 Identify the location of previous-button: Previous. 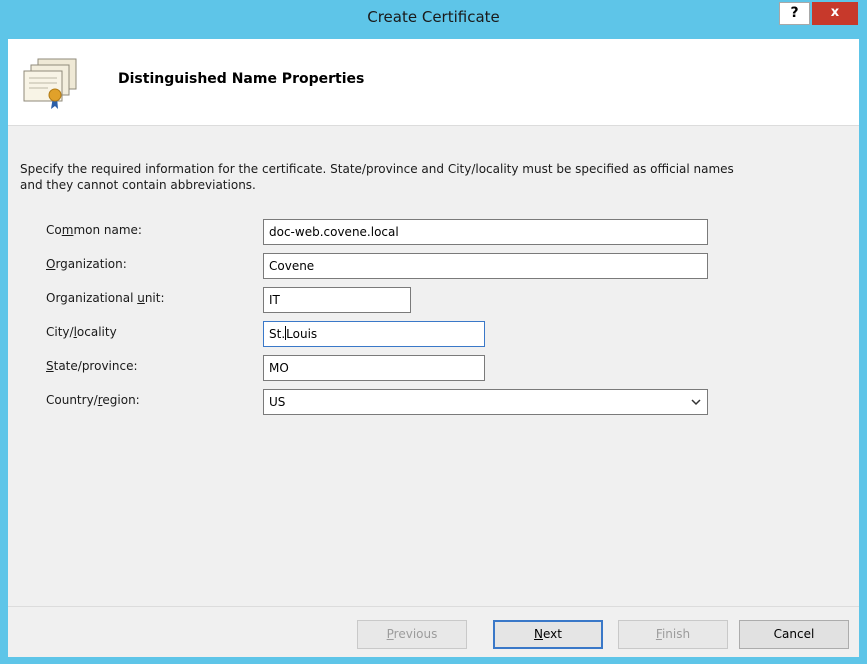
(412, 634).